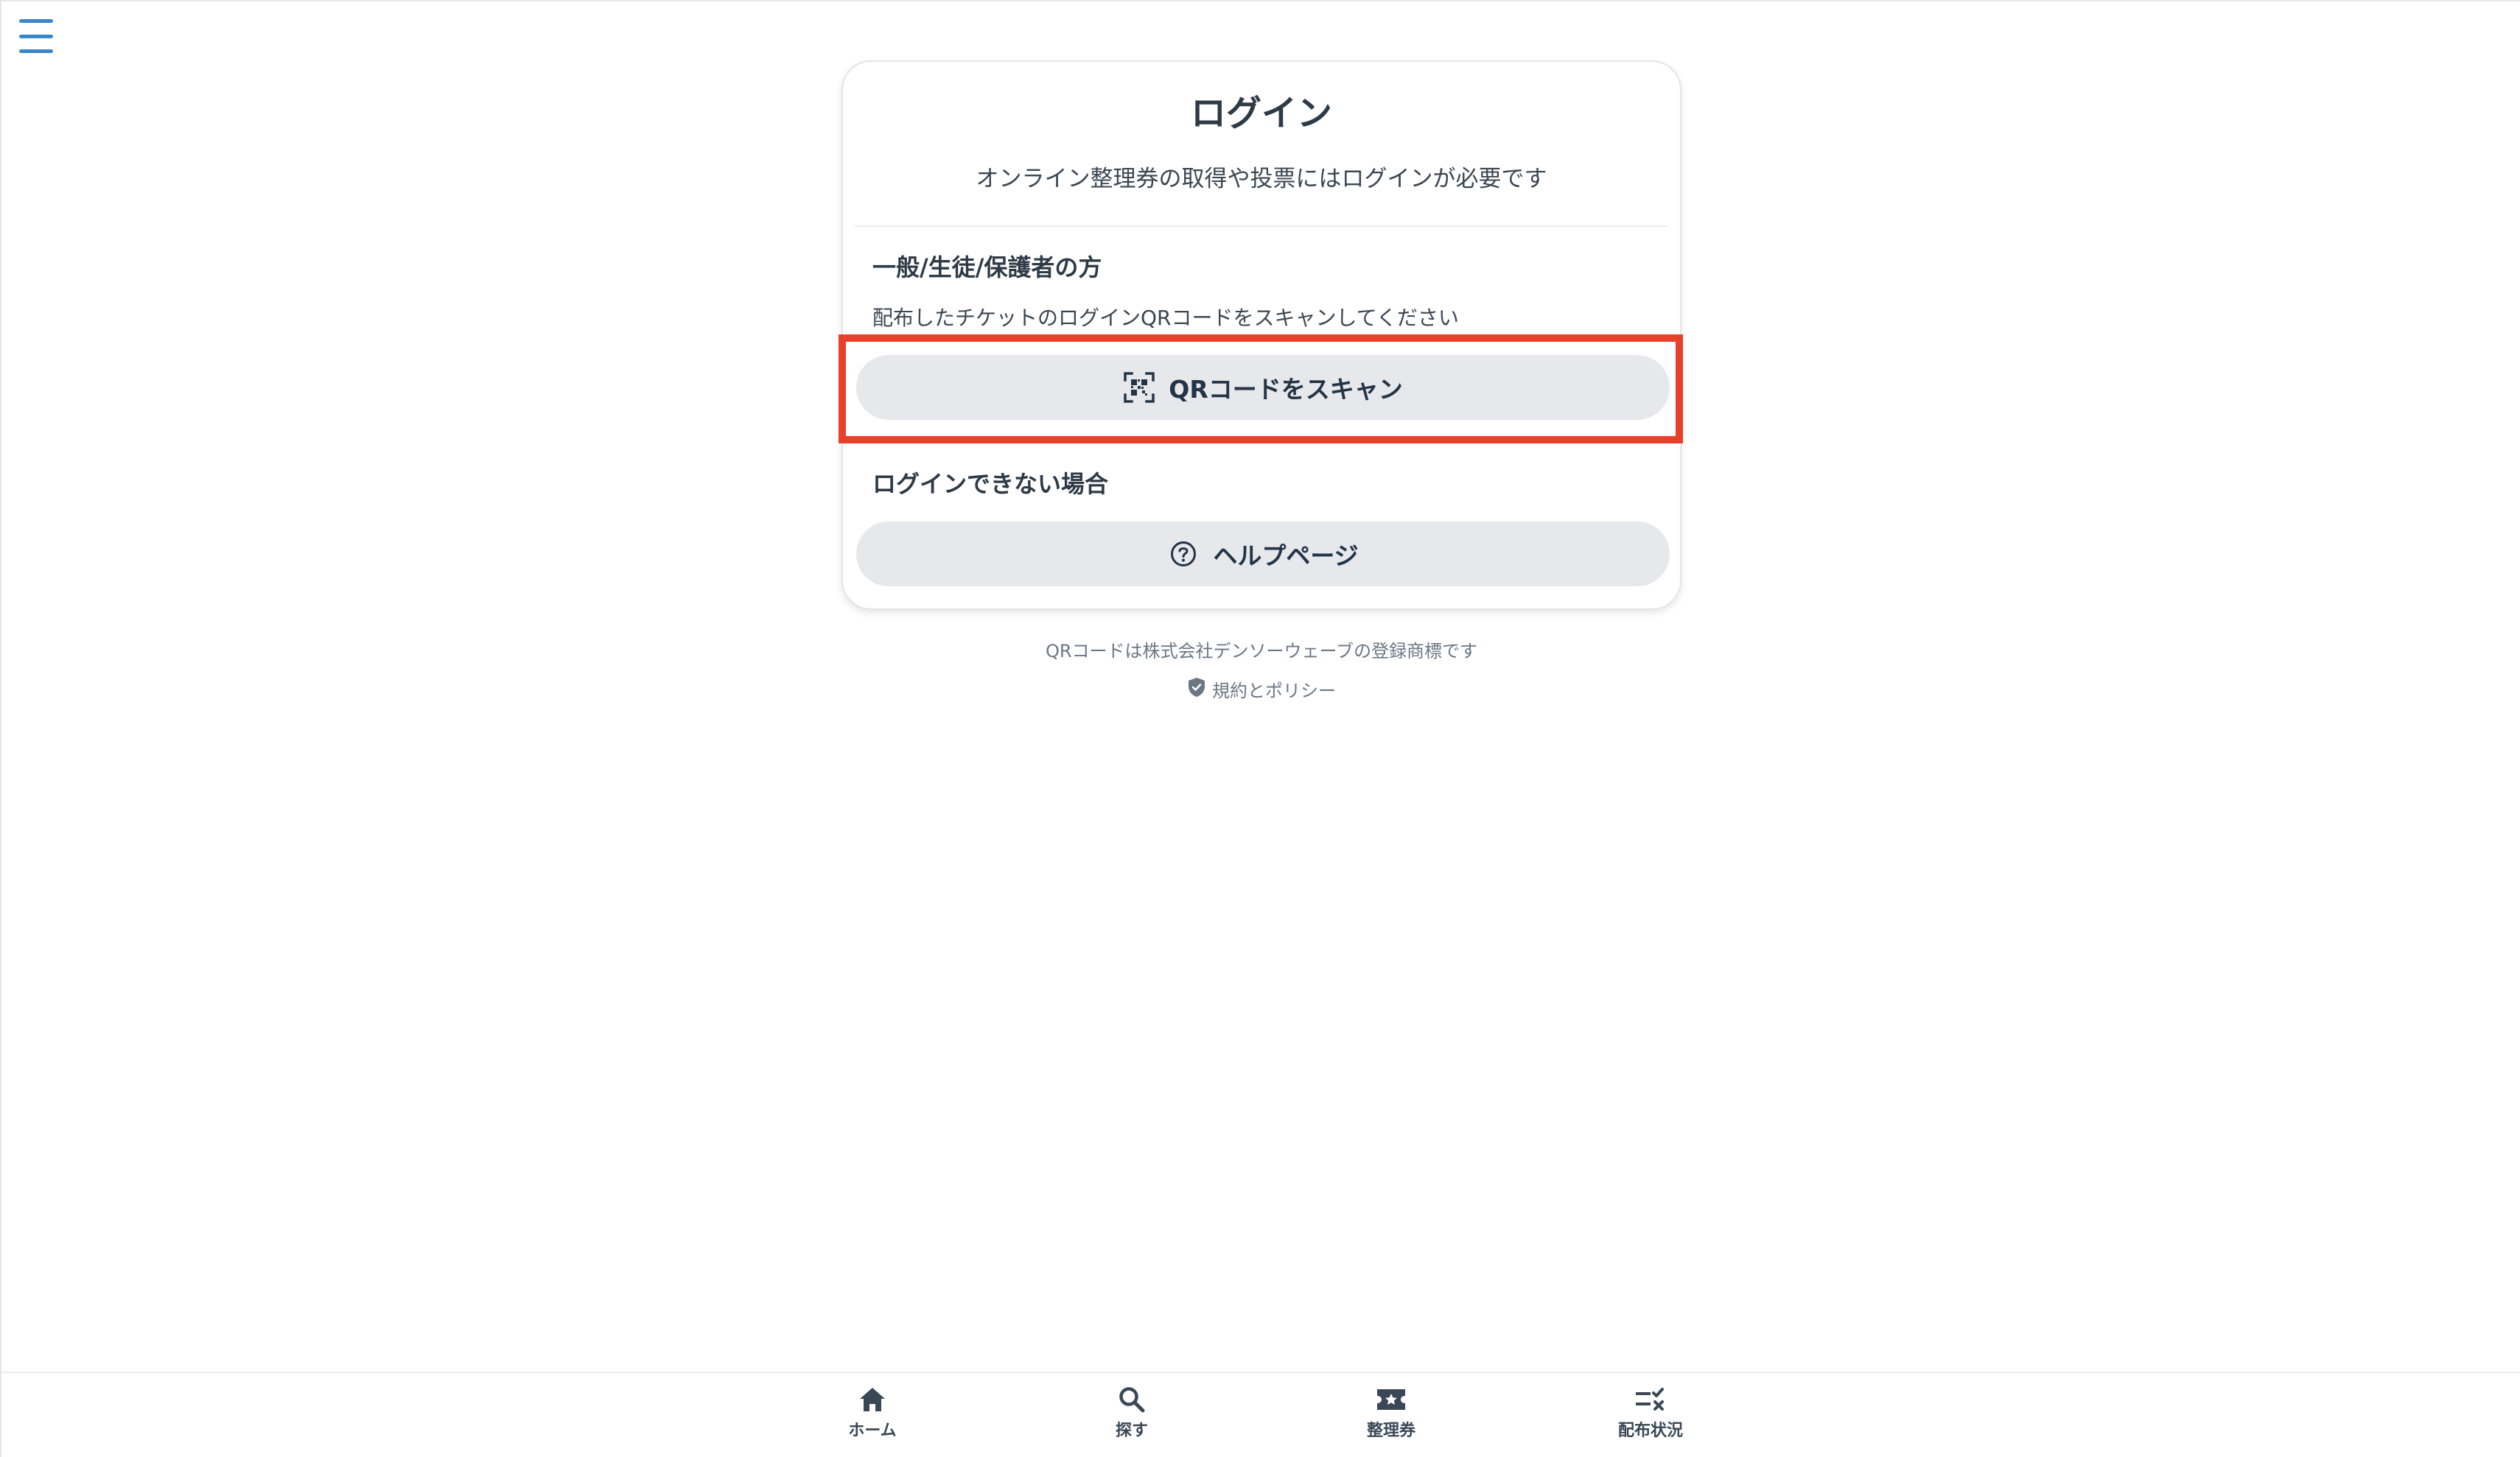 The width and height of the screenshot is (2520, 1457). I want to click on nav-item-tickets: 整理券, so click(1391, 1412).